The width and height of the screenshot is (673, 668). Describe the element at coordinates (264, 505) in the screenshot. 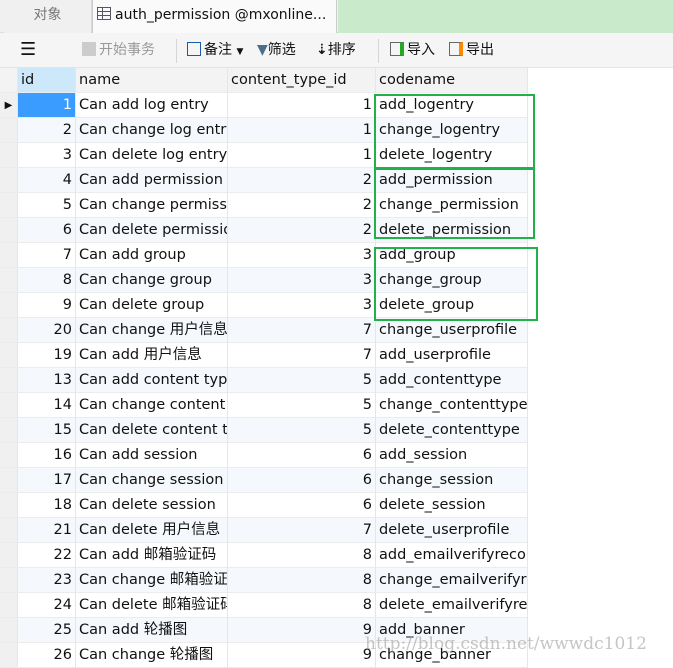

I see `table-row: 18 Can delete session 6 delete_session` at that location.